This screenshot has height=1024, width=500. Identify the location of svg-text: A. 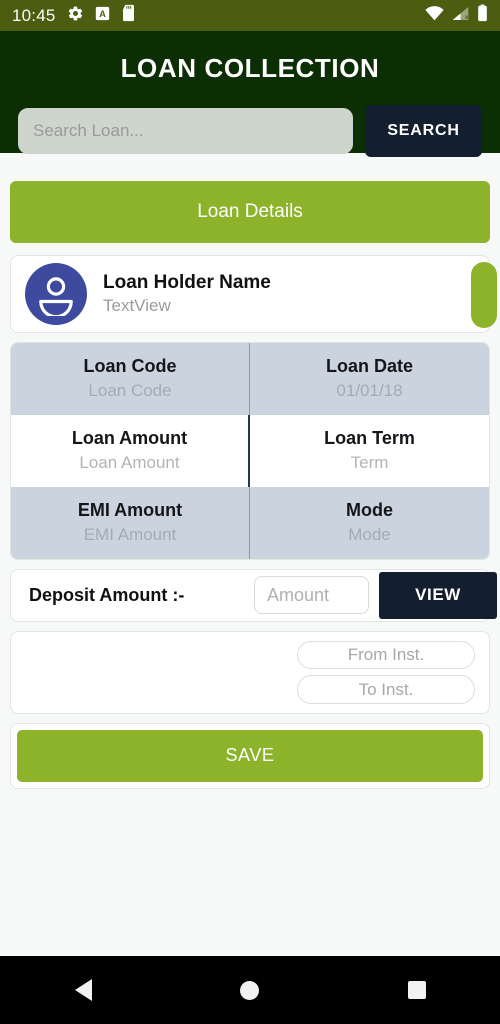
(102, 14).